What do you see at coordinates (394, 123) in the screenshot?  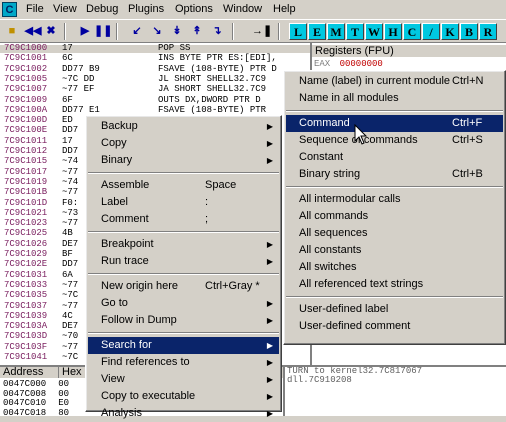 I see `search-item-command: Command Ctrl+F` at bounding box center [394, 123].